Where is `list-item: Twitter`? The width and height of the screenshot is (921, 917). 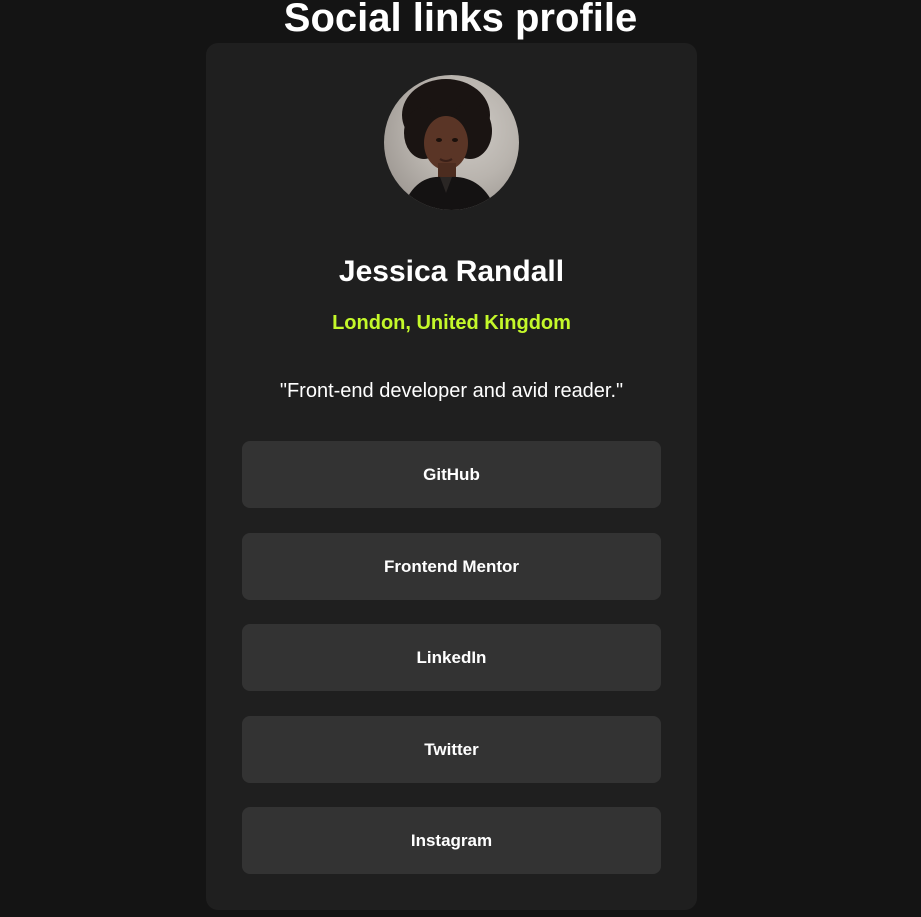
list-item: Twitter is located at coordinates (451, 749).